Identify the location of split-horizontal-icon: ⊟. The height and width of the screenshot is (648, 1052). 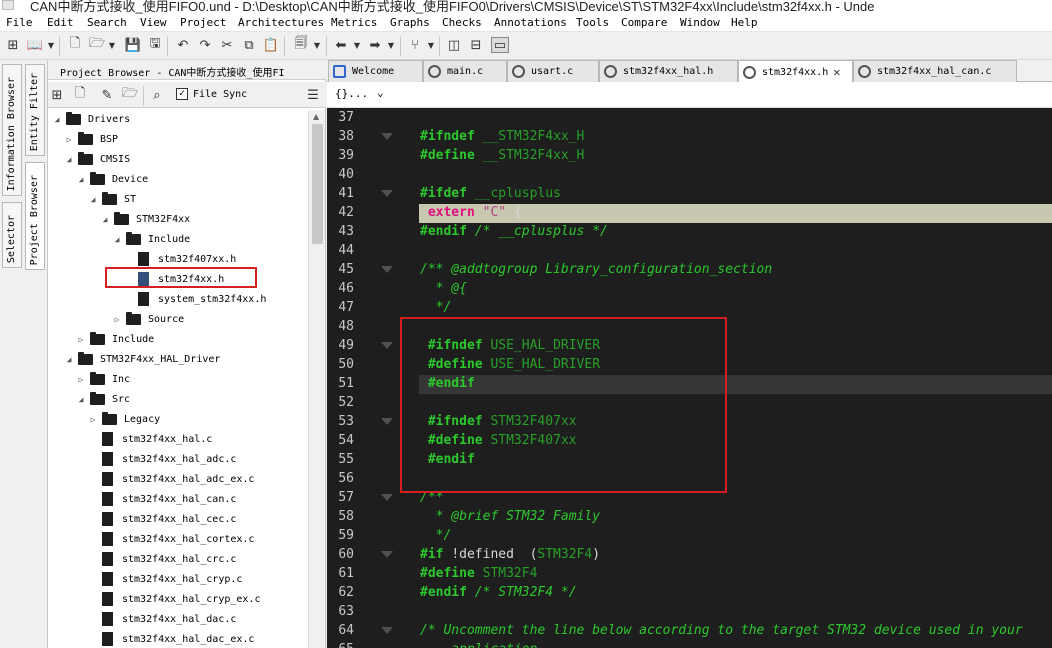
(476, 45).